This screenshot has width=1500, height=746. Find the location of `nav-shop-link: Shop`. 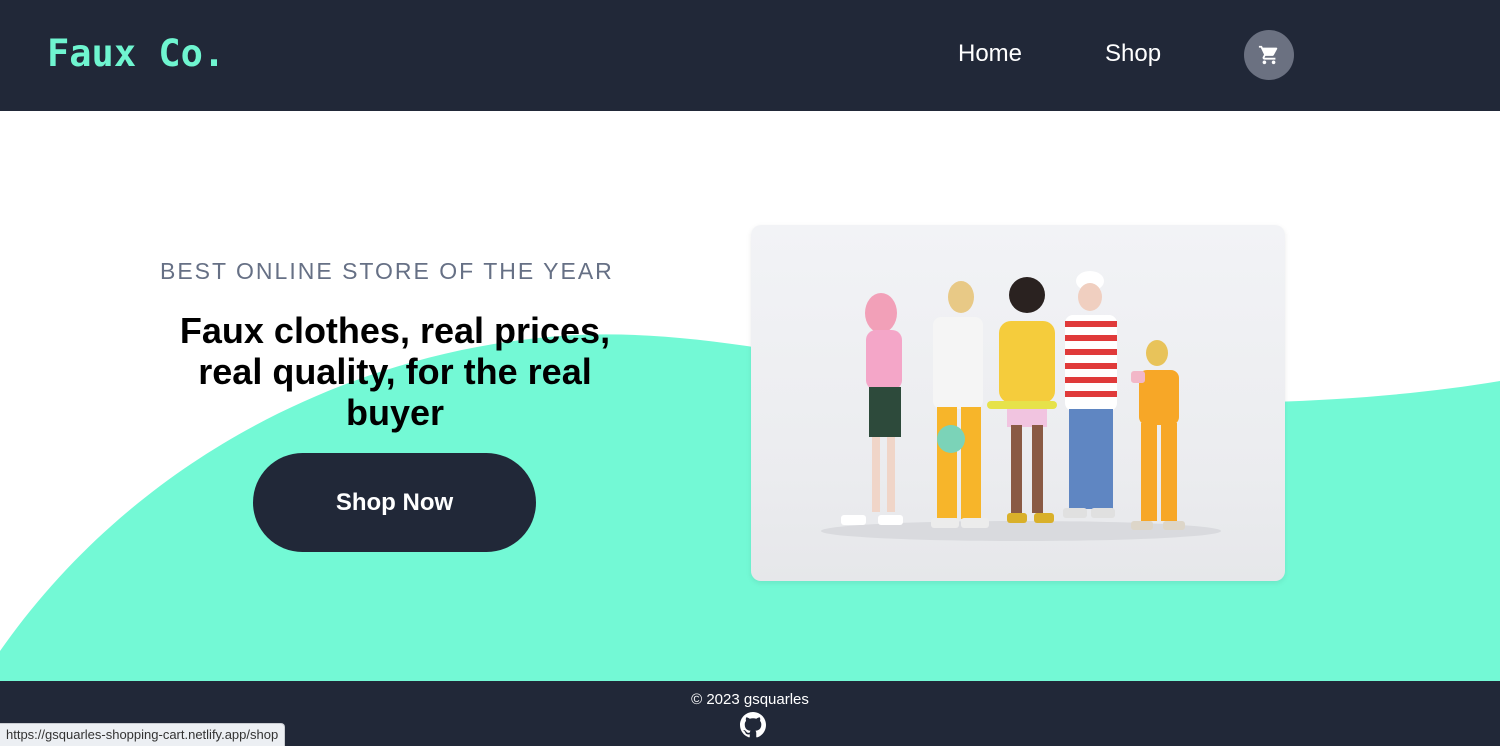

nav-shop-link: Shop is located at coordinates (1133, 54).